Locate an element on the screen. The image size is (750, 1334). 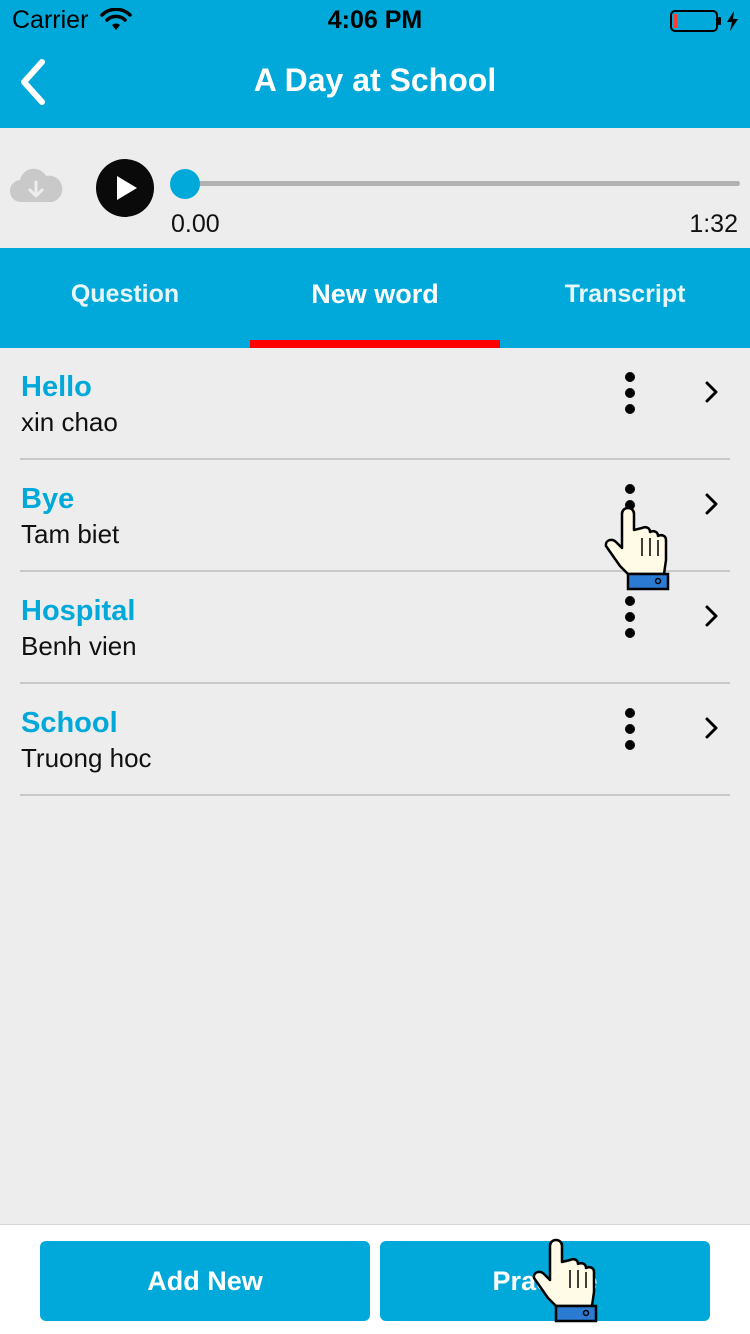
play-button is located at coordinates (125, 188).